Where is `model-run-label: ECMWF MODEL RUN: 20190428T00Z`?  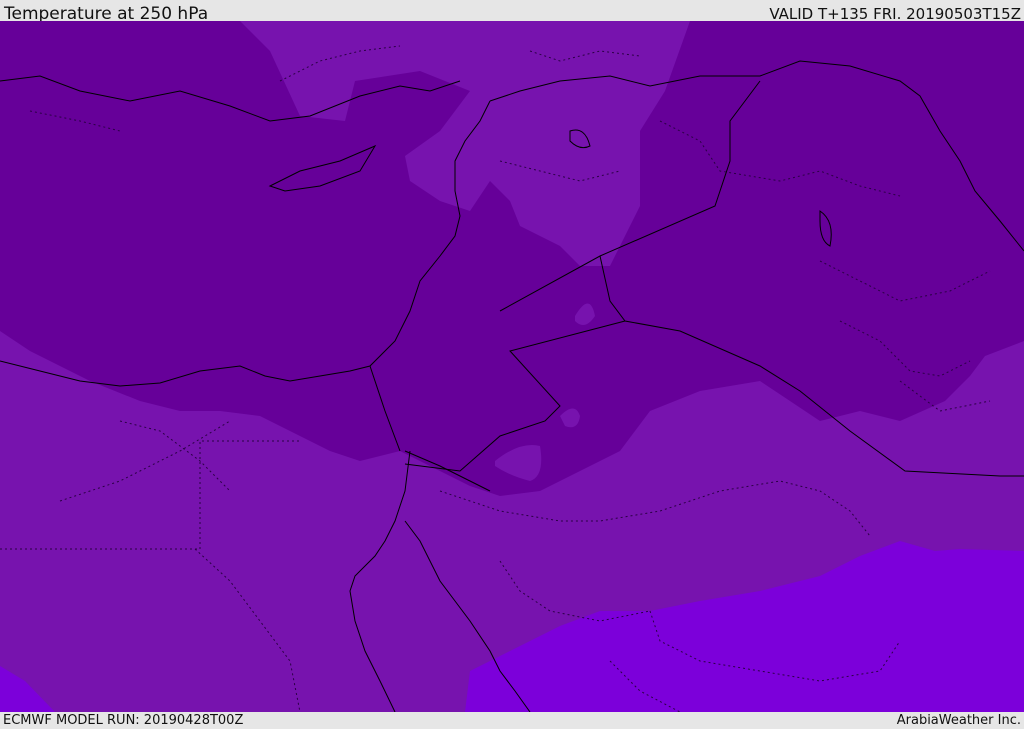
model-run-label: ECMWF MODEL RUN: 20190428T00Z is located at coordinates (123, 720).